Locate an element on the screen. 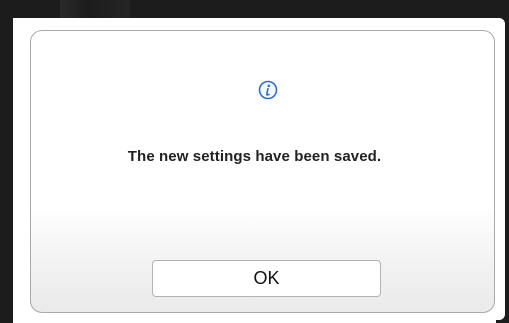 The width and height of the screenshot is (509, 323). ok-button: OK is located at coordinates (266, 278).